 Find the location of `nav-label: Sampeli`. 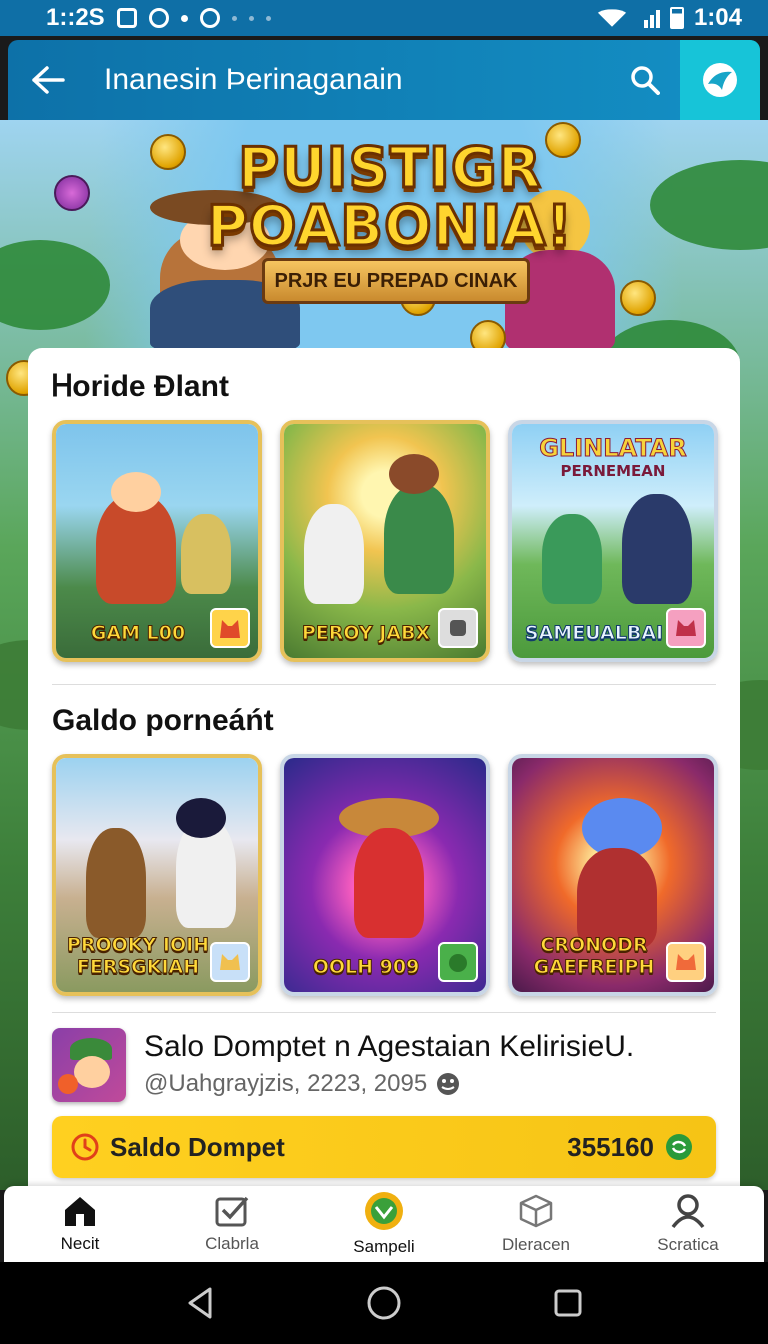

nav-label: Sampeli is located at coordinates (384, 1246).